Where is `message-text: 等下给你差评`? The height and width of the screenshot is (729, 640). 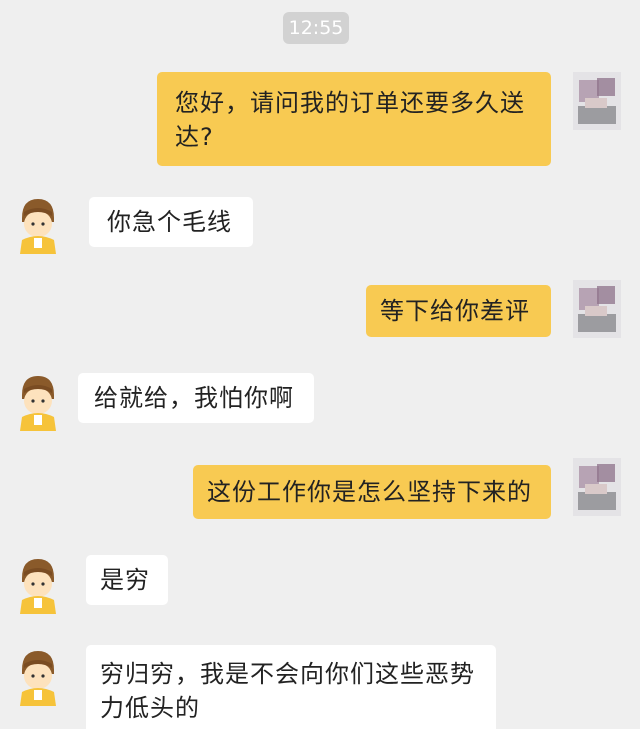 message-text: 等下给你差评 is located at coordinates (455, 311).